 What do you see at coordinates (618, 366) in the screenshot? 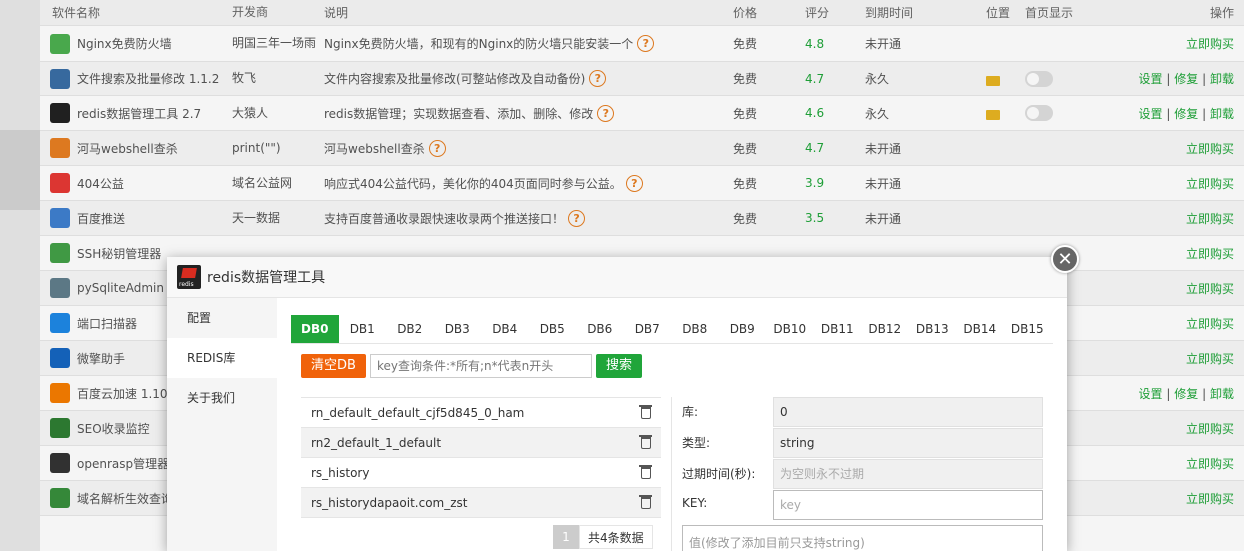
I see `search-button: 搜索` at bounding box center [618, 366].